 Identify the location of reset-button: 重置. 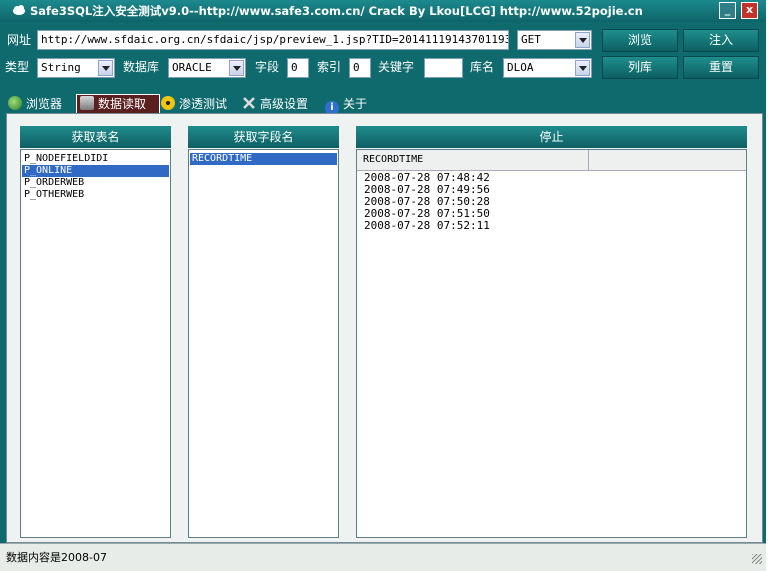
(721, 67).